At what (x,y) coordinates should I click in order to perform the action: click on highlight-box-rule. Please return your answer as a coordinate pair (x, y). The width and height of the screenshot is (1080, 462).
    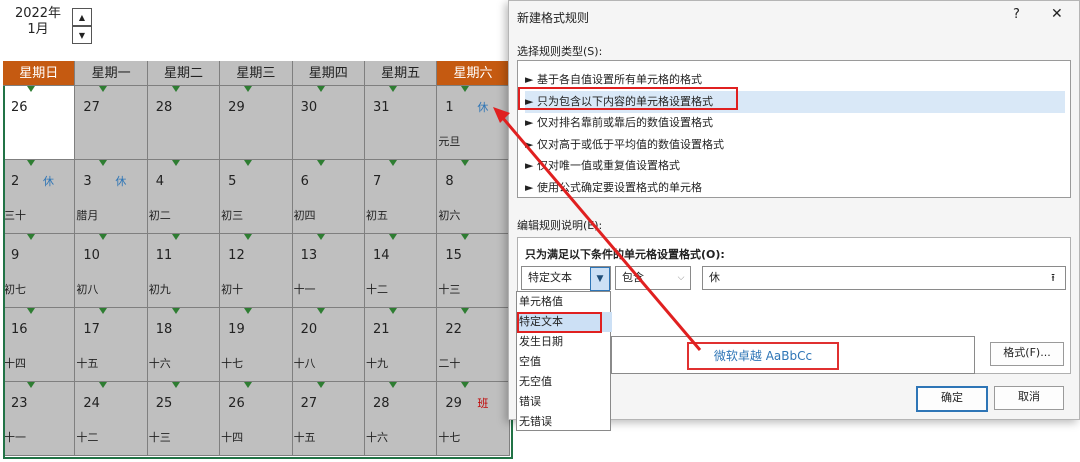
    Looking at the image, I should click on (628, 98).